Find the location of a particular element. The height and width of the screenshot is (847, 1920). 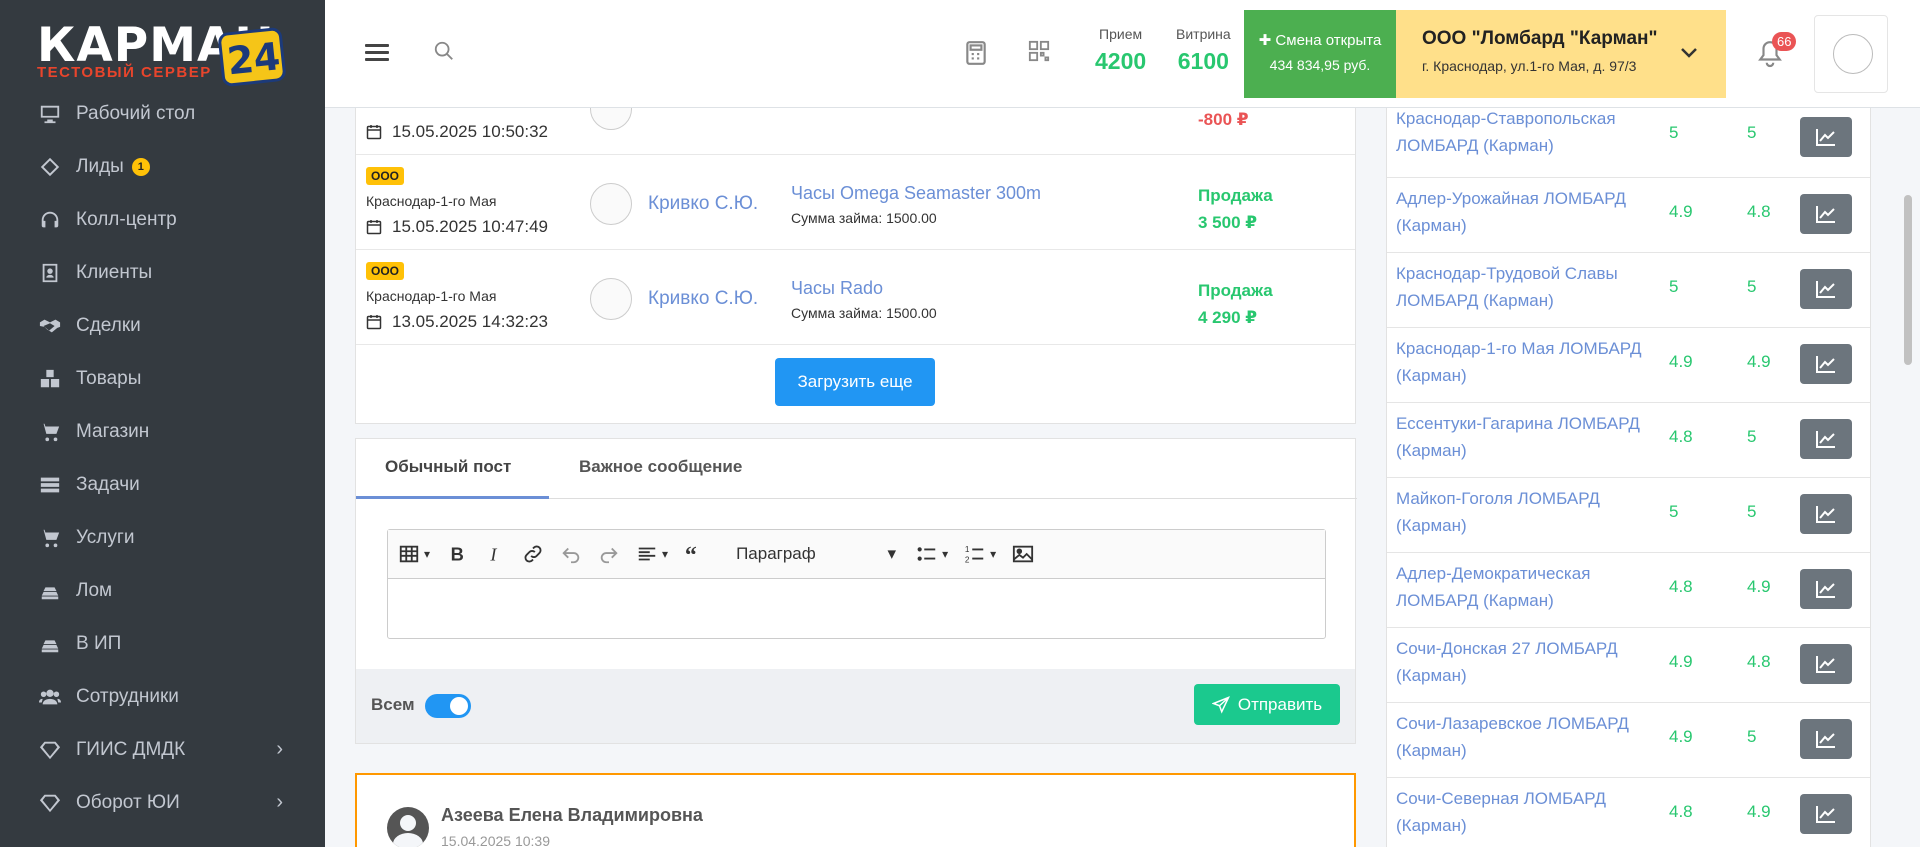

page-scrollbar is located at coordinates (1908, 280).